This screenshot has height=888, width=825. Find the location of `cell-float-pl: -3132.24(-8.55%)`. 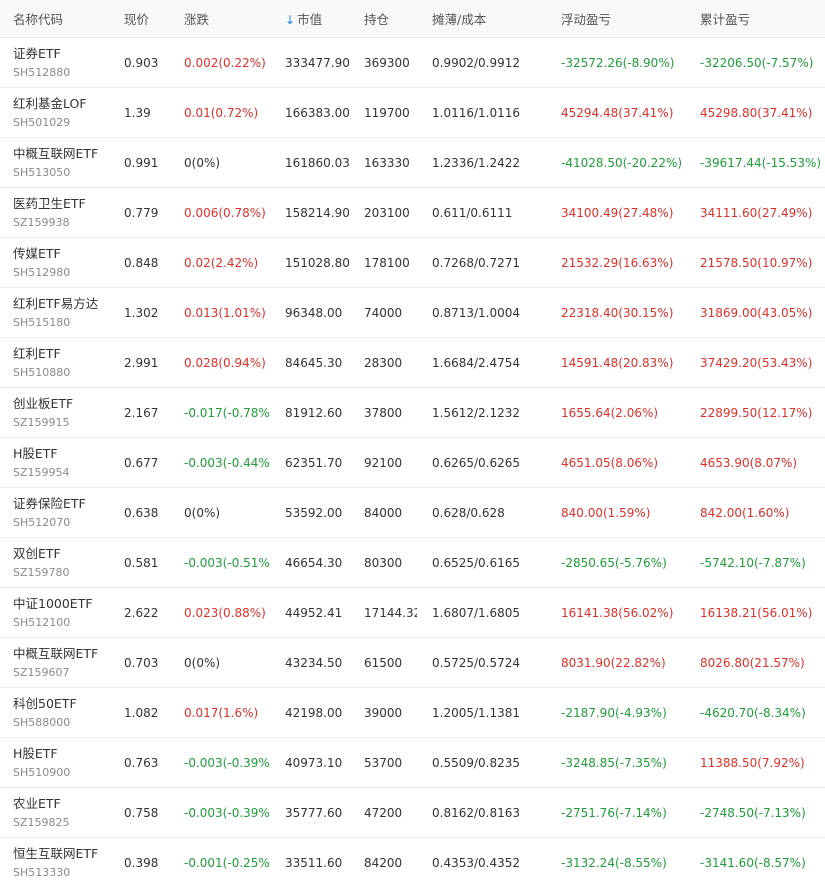

cell-float-pl: -3132.24(-8.55%) is located at coordinates (614, 863).